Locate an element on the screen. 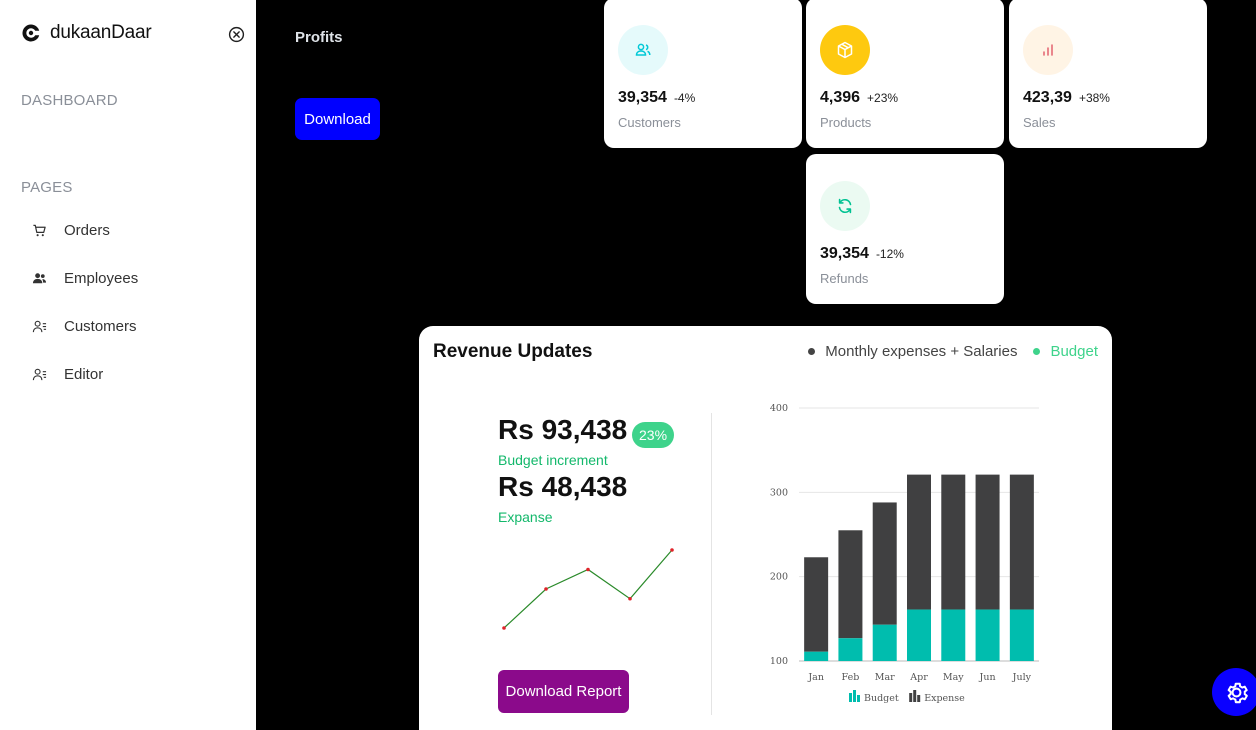 Image resolution: width=1256 pixels, height=730 pixels. close-icon is located at coordinates (236, 34).